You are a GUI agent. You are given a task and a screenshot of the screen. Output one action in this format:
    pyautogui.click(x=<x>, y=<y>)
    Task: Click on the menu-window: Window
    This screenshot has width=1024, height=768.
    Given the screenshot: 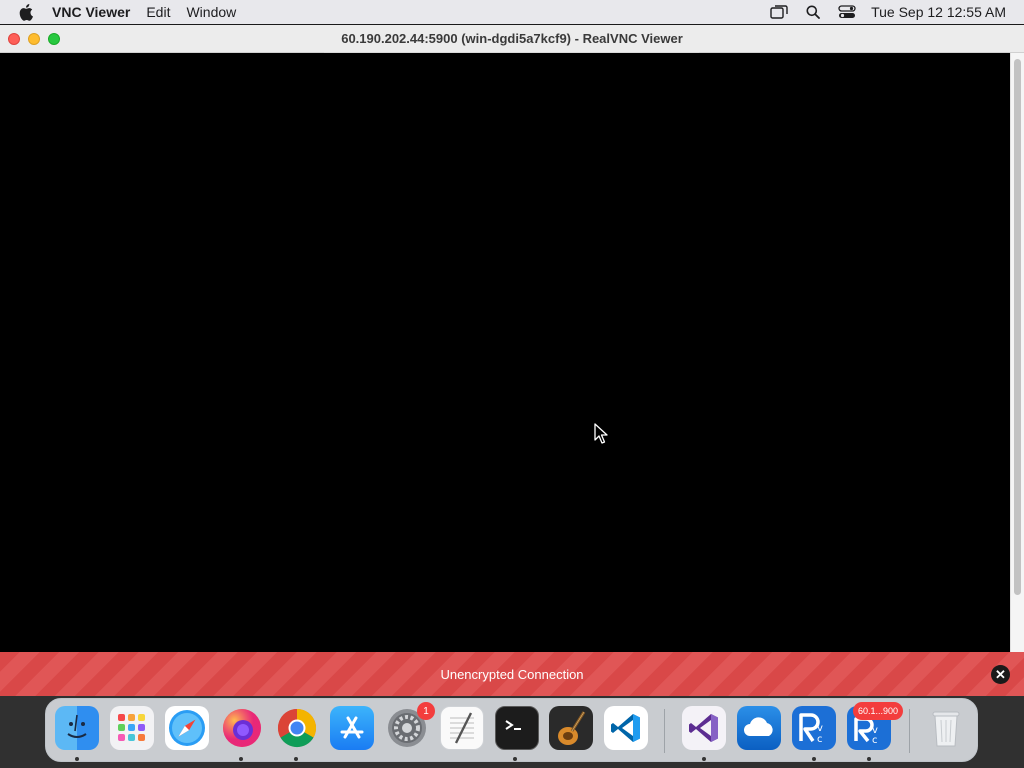 What is the action you would take?
    pyautogui.click(x=211, y=12)
    